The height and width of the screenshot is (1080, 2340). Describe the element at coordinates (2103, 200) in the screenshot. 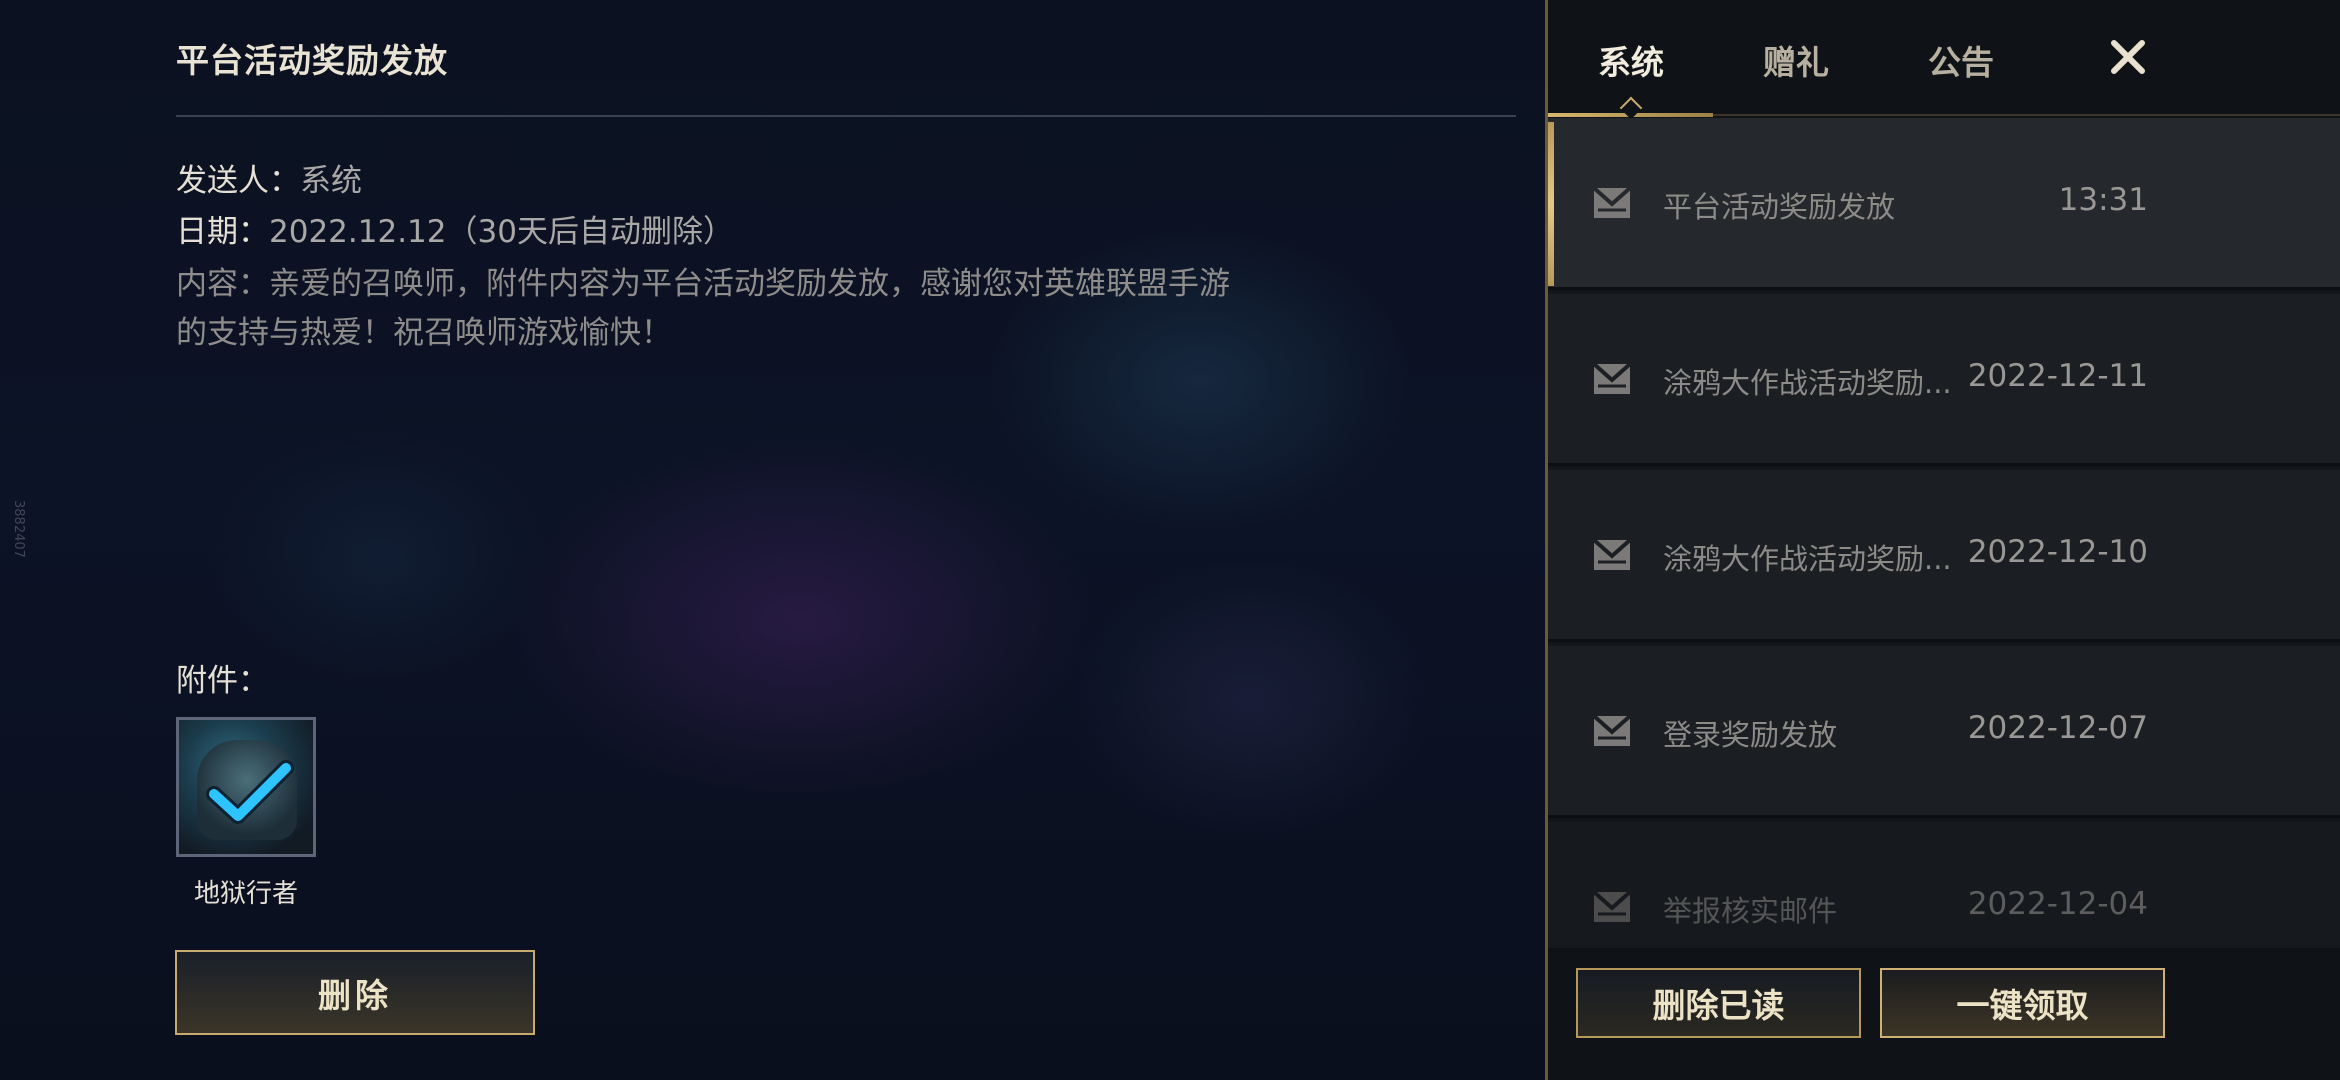

I see `mail-date: 13:31` at that location.